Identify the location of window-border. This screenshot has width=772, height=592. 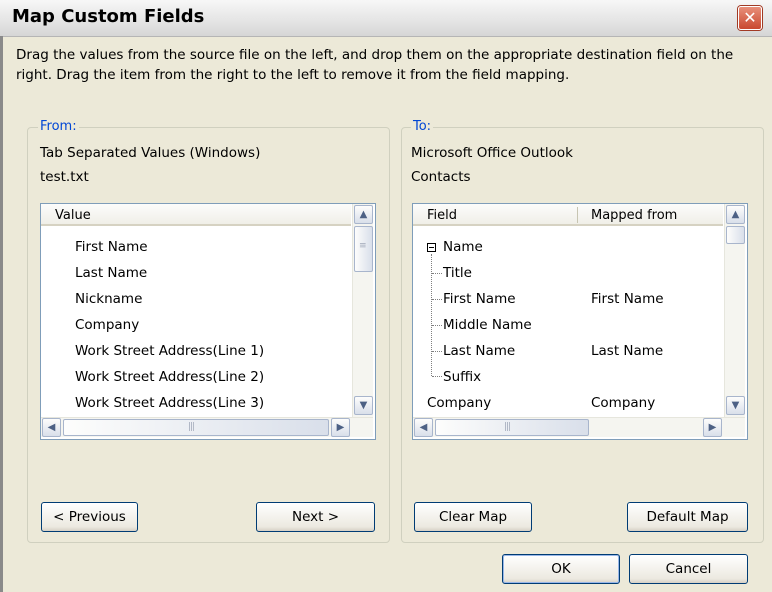
(1, 314).